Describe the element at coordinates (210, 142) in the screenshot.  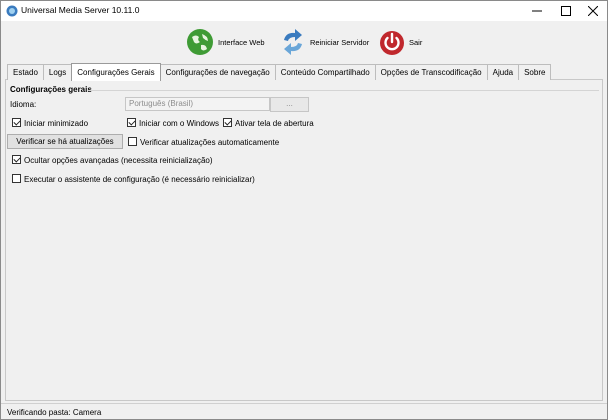
I see `auto-check-updates-label: Verificar atualizações automaticamente` at that location.